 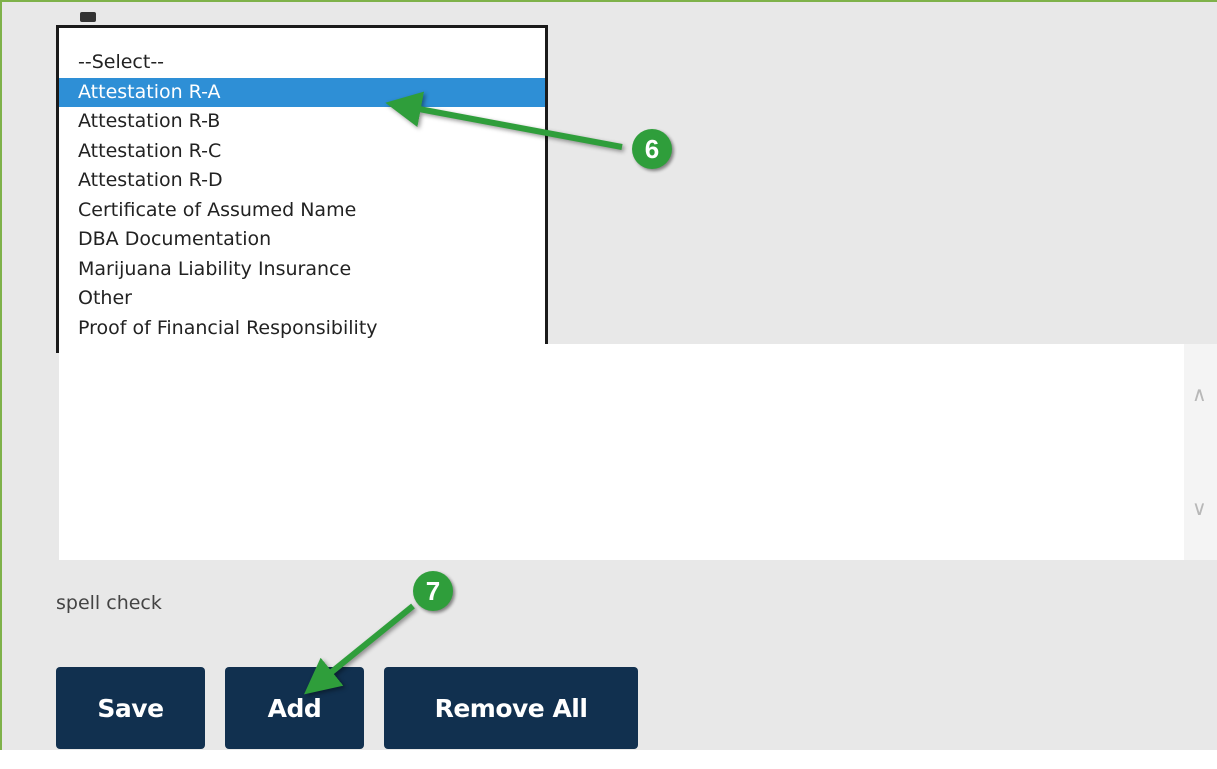 What do you see at coordinates (359, 649) in the screenshot?
I see `callout-7-arrow` at bounding box center [359, 649].